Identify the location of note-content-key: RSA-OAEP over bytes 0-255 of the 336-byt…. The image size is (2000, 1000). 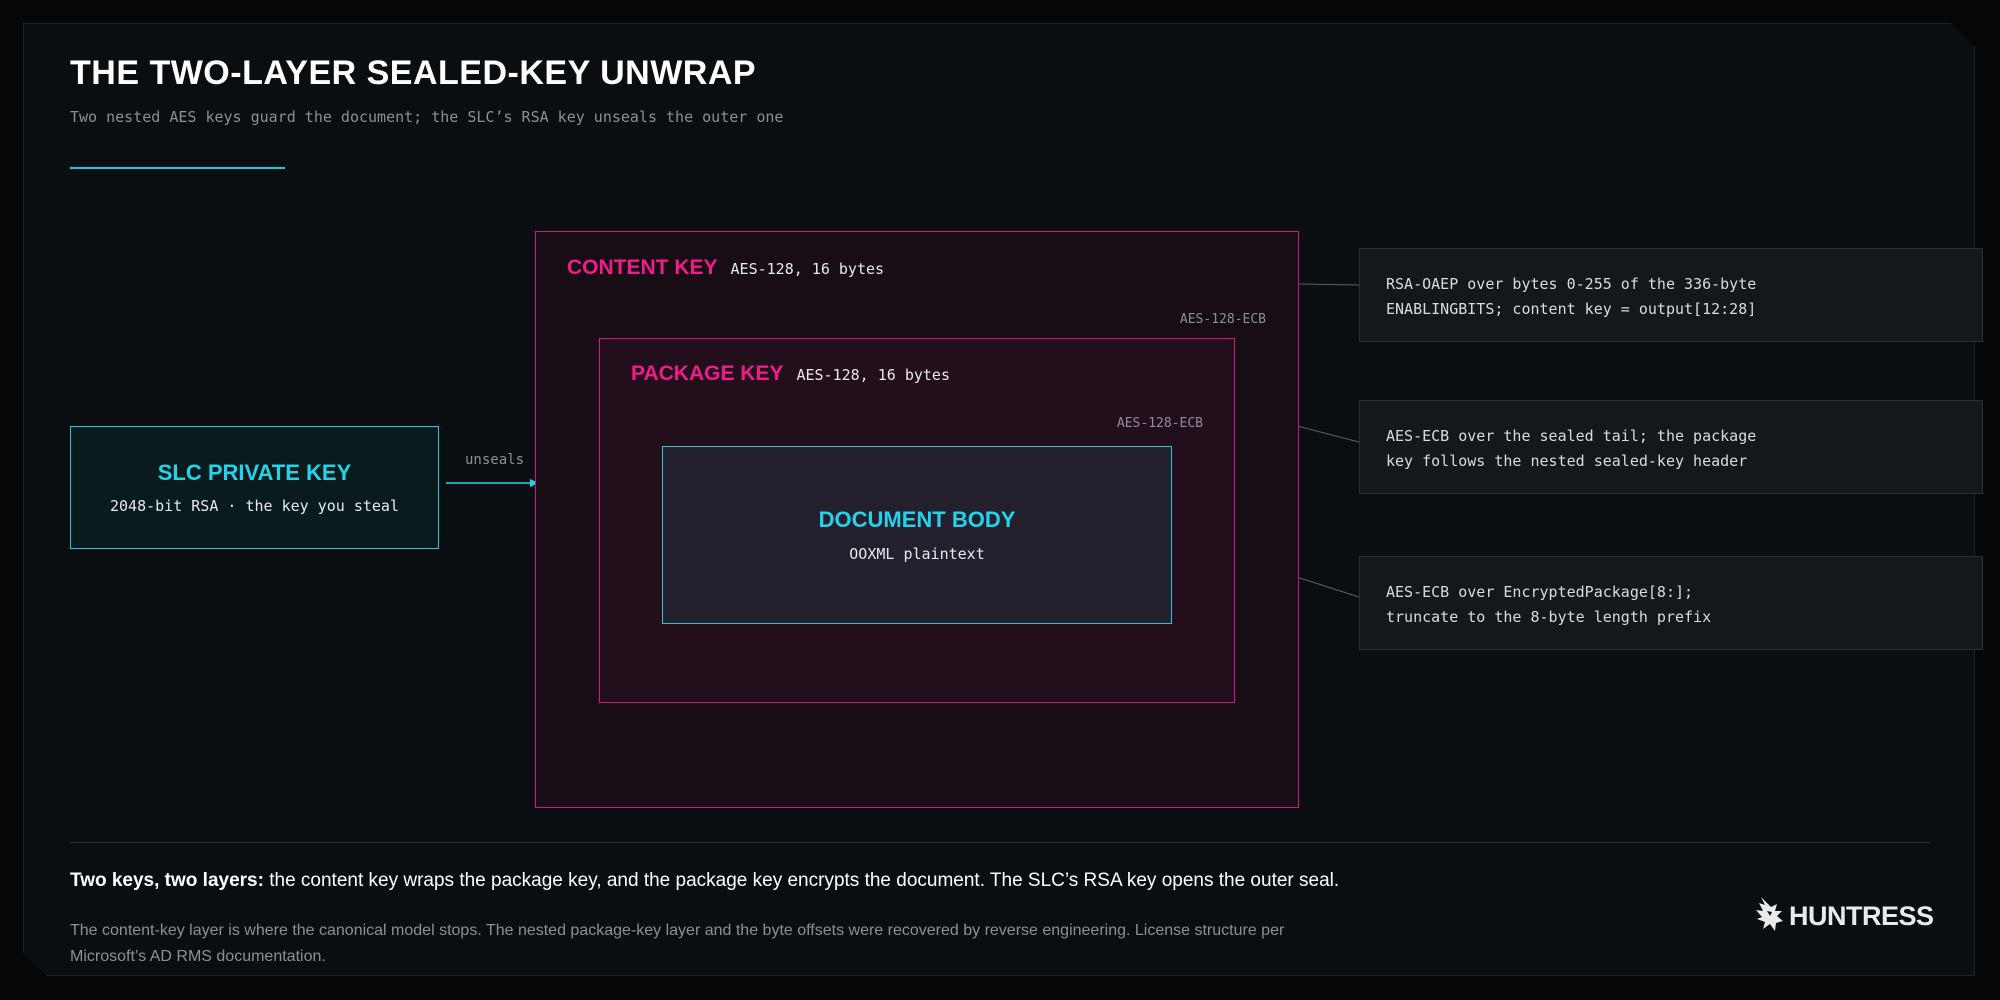
(1671, 295).